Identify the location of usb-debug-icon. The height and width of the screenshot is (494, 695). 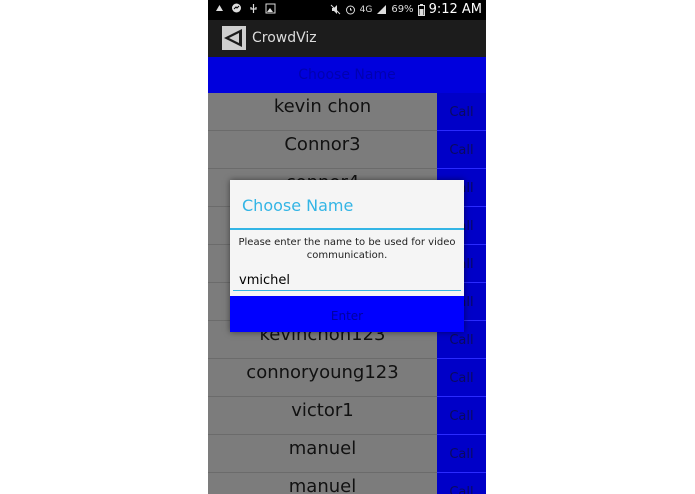
(219, 8).